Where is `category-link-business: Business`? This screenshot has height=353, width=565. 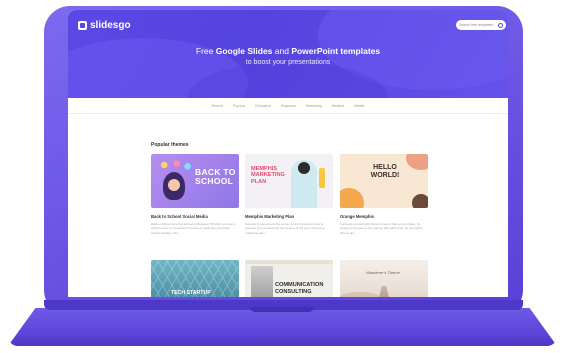
category-link-business: Business is located at coordinates (288, 106).